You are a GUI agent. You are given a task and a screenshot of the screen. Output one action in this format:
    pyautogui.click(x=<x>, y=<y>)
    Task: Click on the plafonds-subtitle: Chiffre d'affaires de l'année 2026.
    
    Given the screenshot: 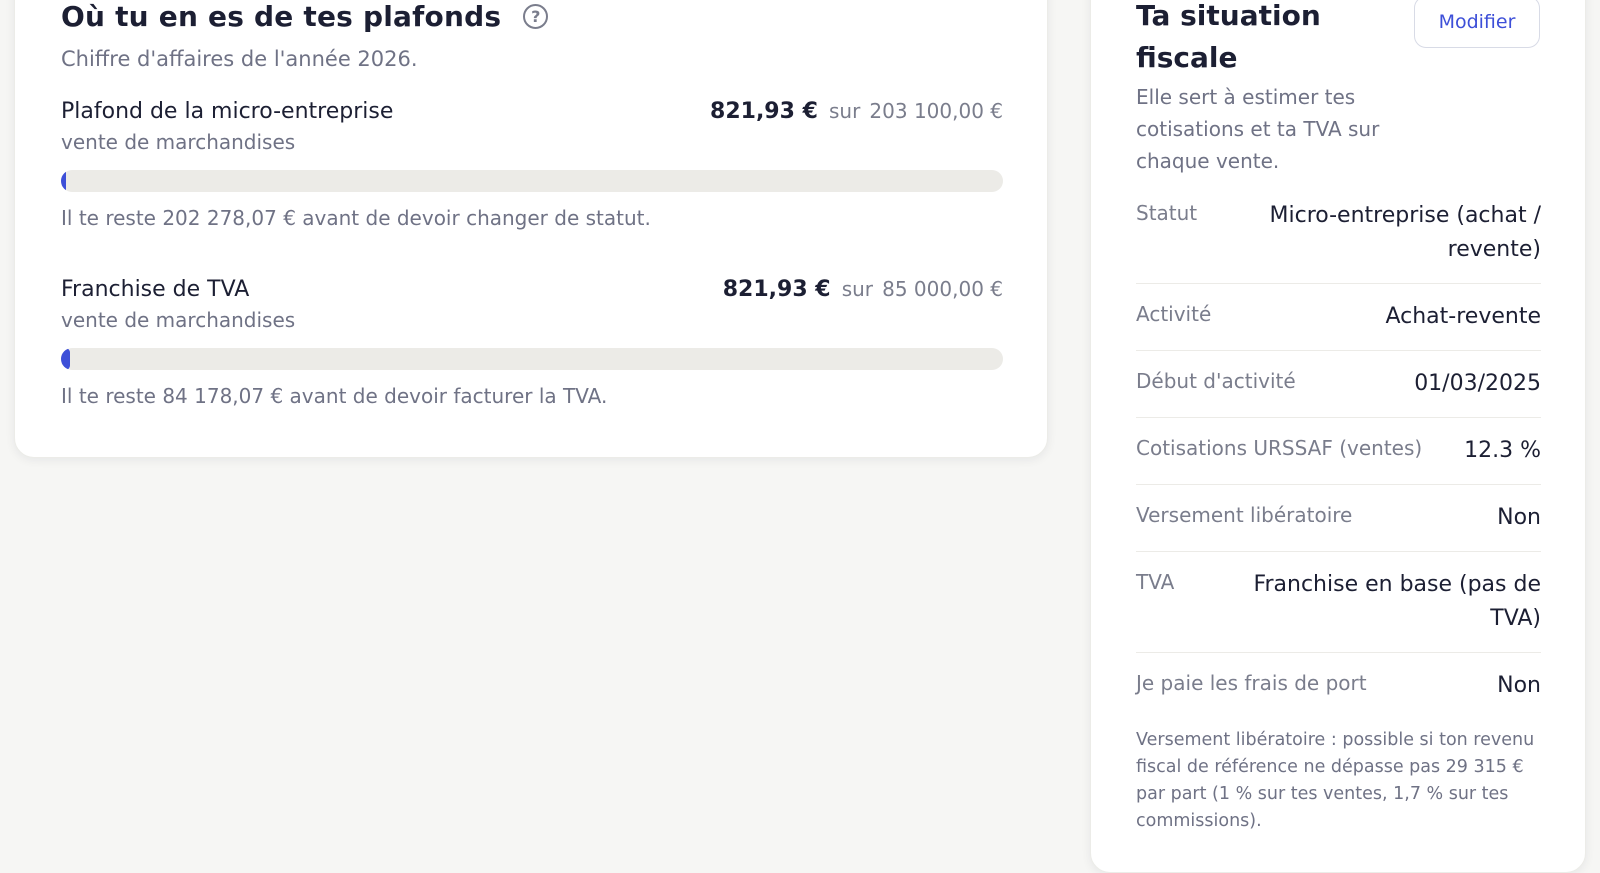 What is the action you would take?
    pyautogui.click(x=239, y=59)
    